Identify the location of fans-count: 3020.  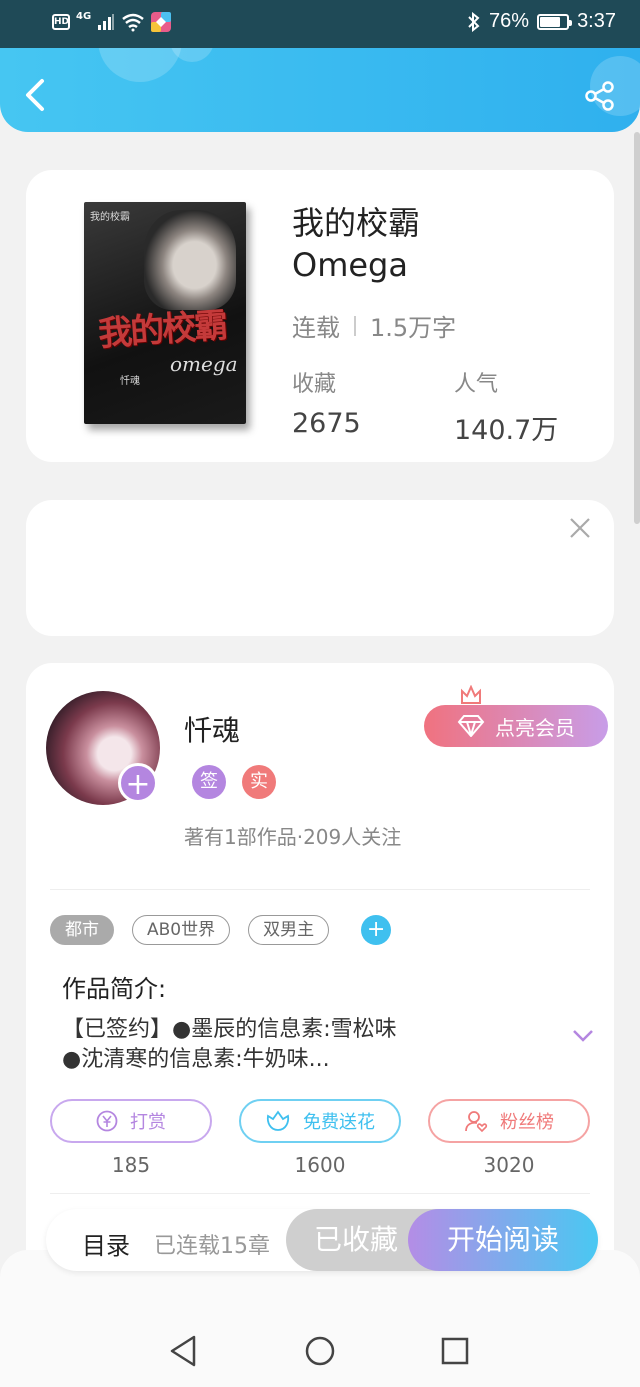
(509, 1165).